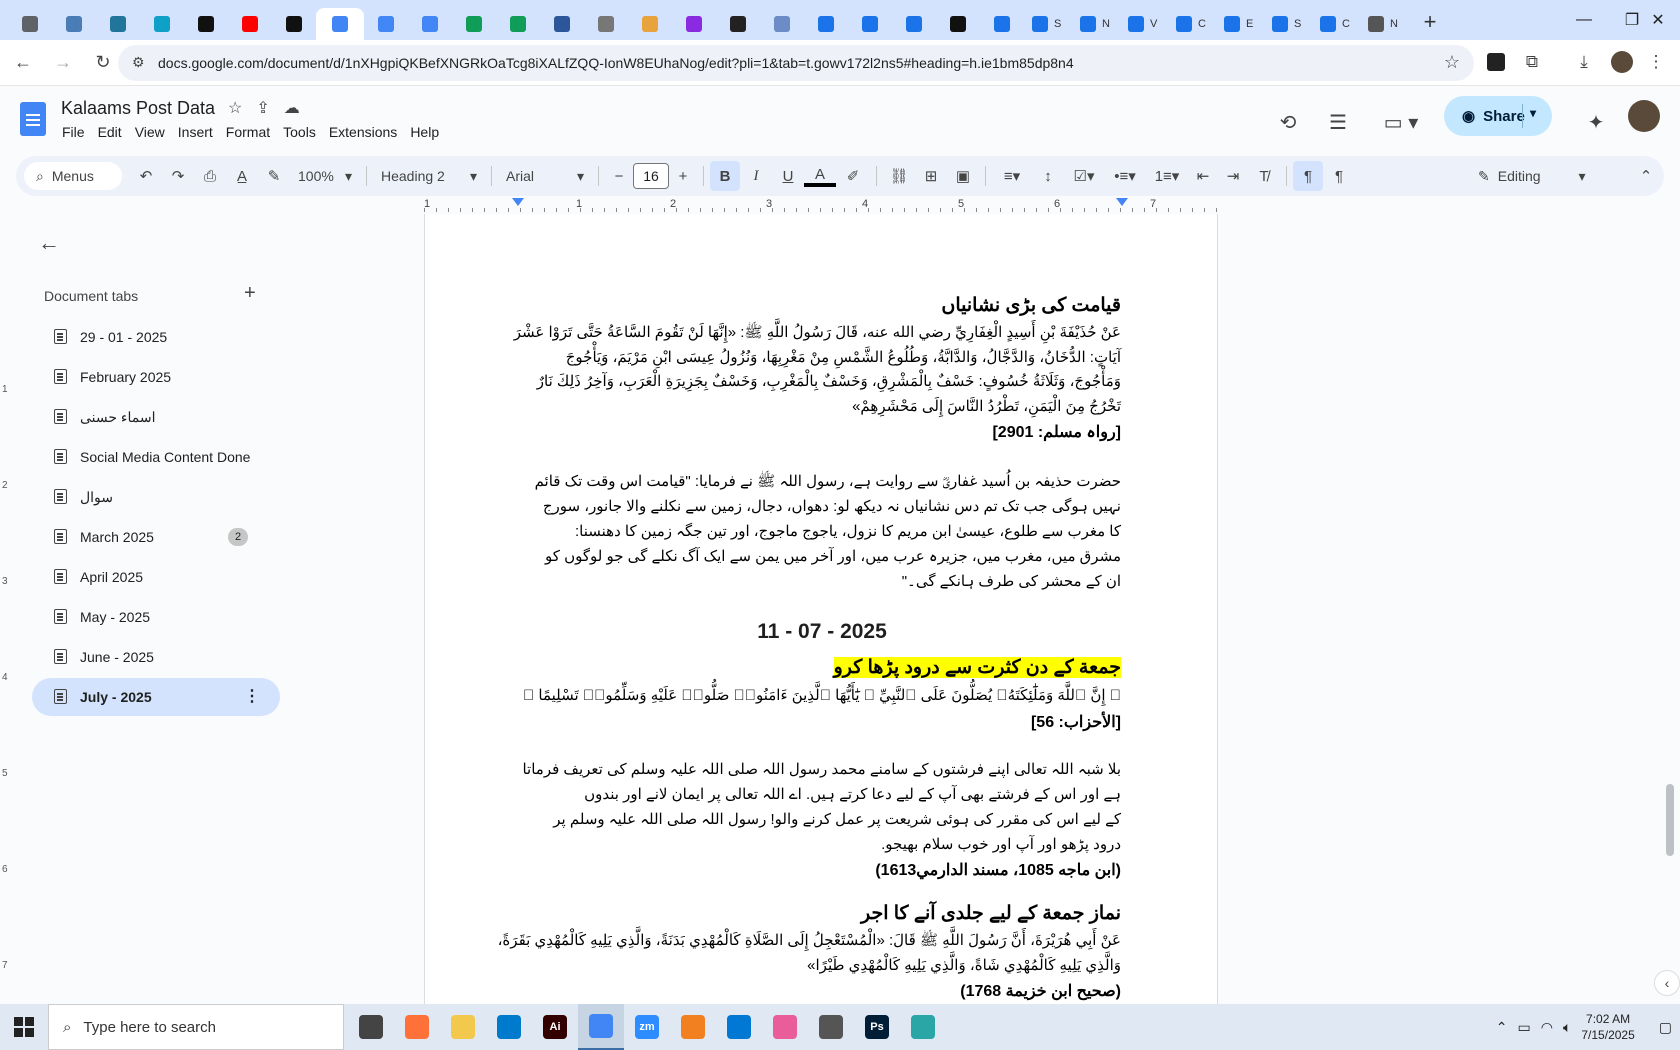 Image resolution: width=1680 pixels, height=1050 pixels. Describe the element at coordinates (518, 202) in the screenshot. I see `left-indent-marker` at that location.